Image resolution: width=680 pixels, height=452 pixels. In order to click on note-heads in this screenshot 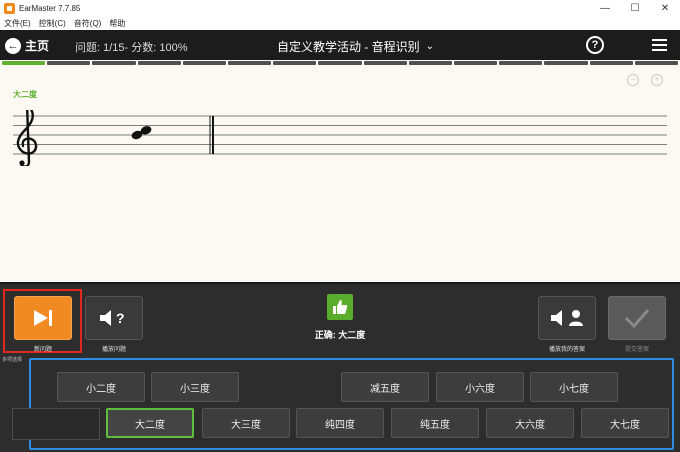, I will do `click(141, 133)`.